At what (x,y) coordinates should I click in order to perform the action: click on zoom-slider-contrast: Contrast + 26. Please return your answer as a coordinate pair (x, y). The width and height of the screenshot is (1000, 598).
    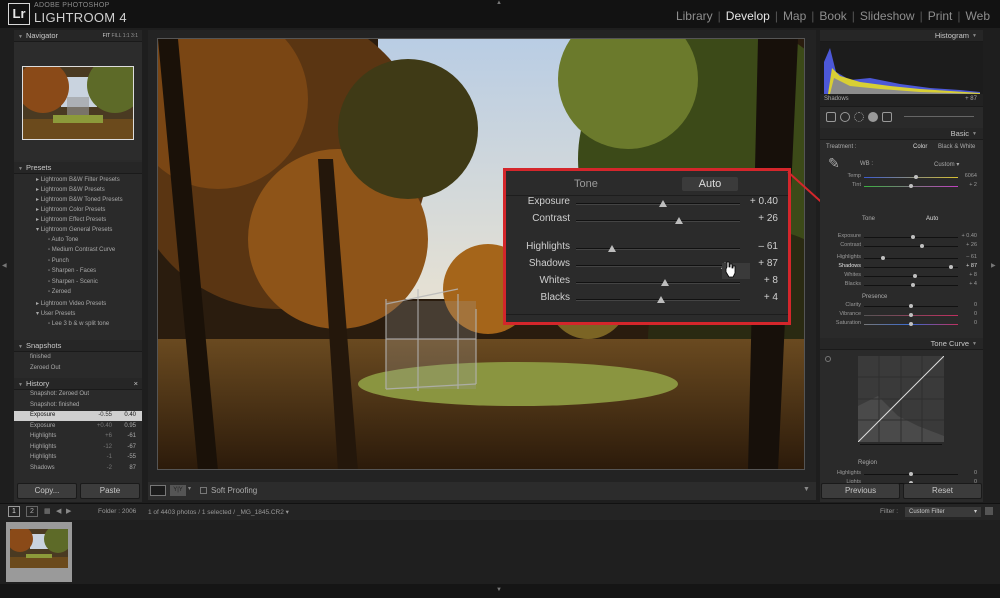
    Looking at the image, I should click on (647, 221).